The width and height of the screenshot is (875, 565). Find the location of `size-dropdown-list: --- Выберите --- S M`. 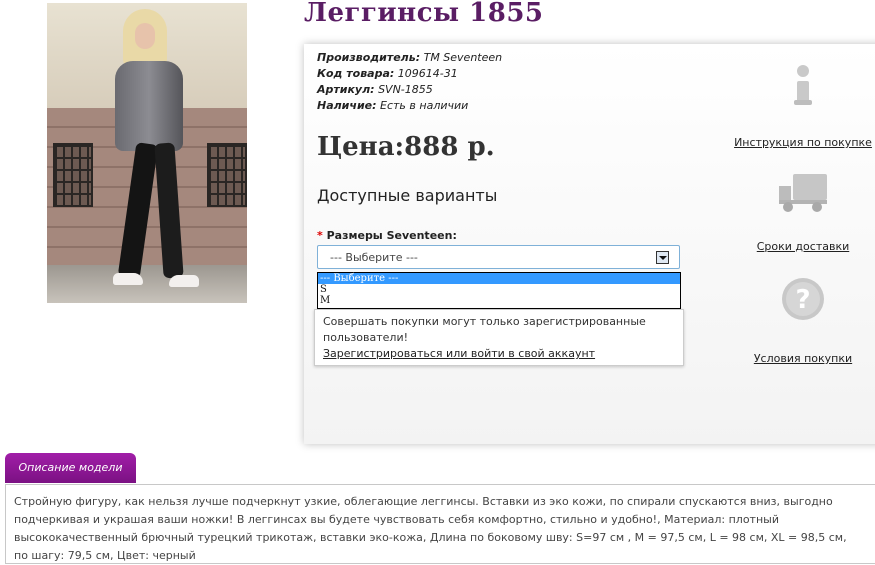

size-dropdown-list: --- Выберите --- S M is located at coordinates (499, 290).